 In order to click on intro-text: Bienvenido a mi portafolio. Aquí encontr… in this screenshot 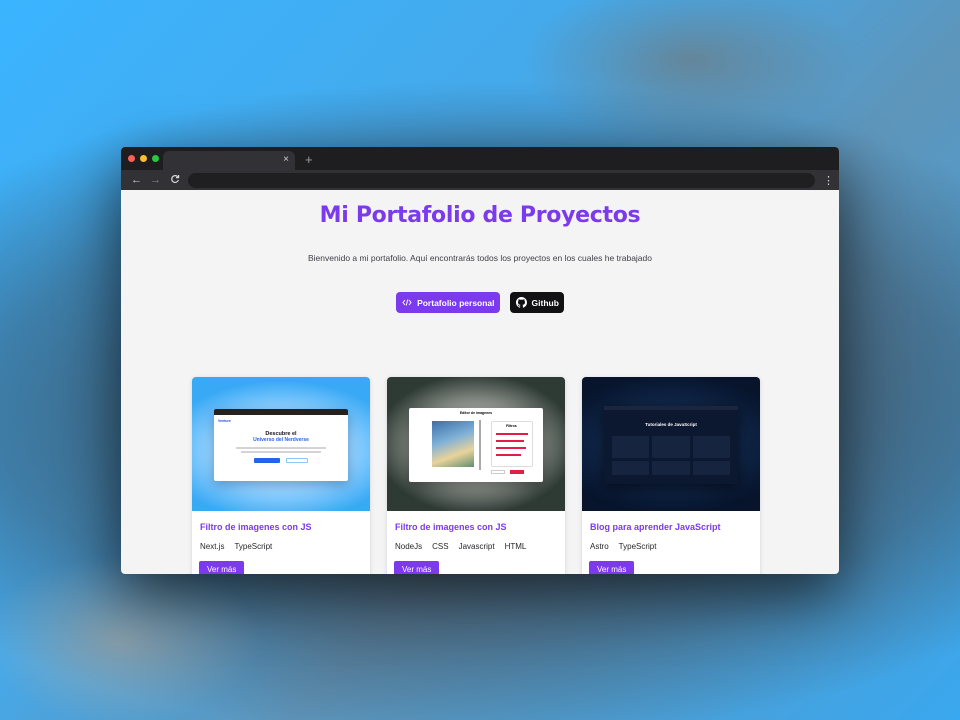, I will do `click(480, 258)`.